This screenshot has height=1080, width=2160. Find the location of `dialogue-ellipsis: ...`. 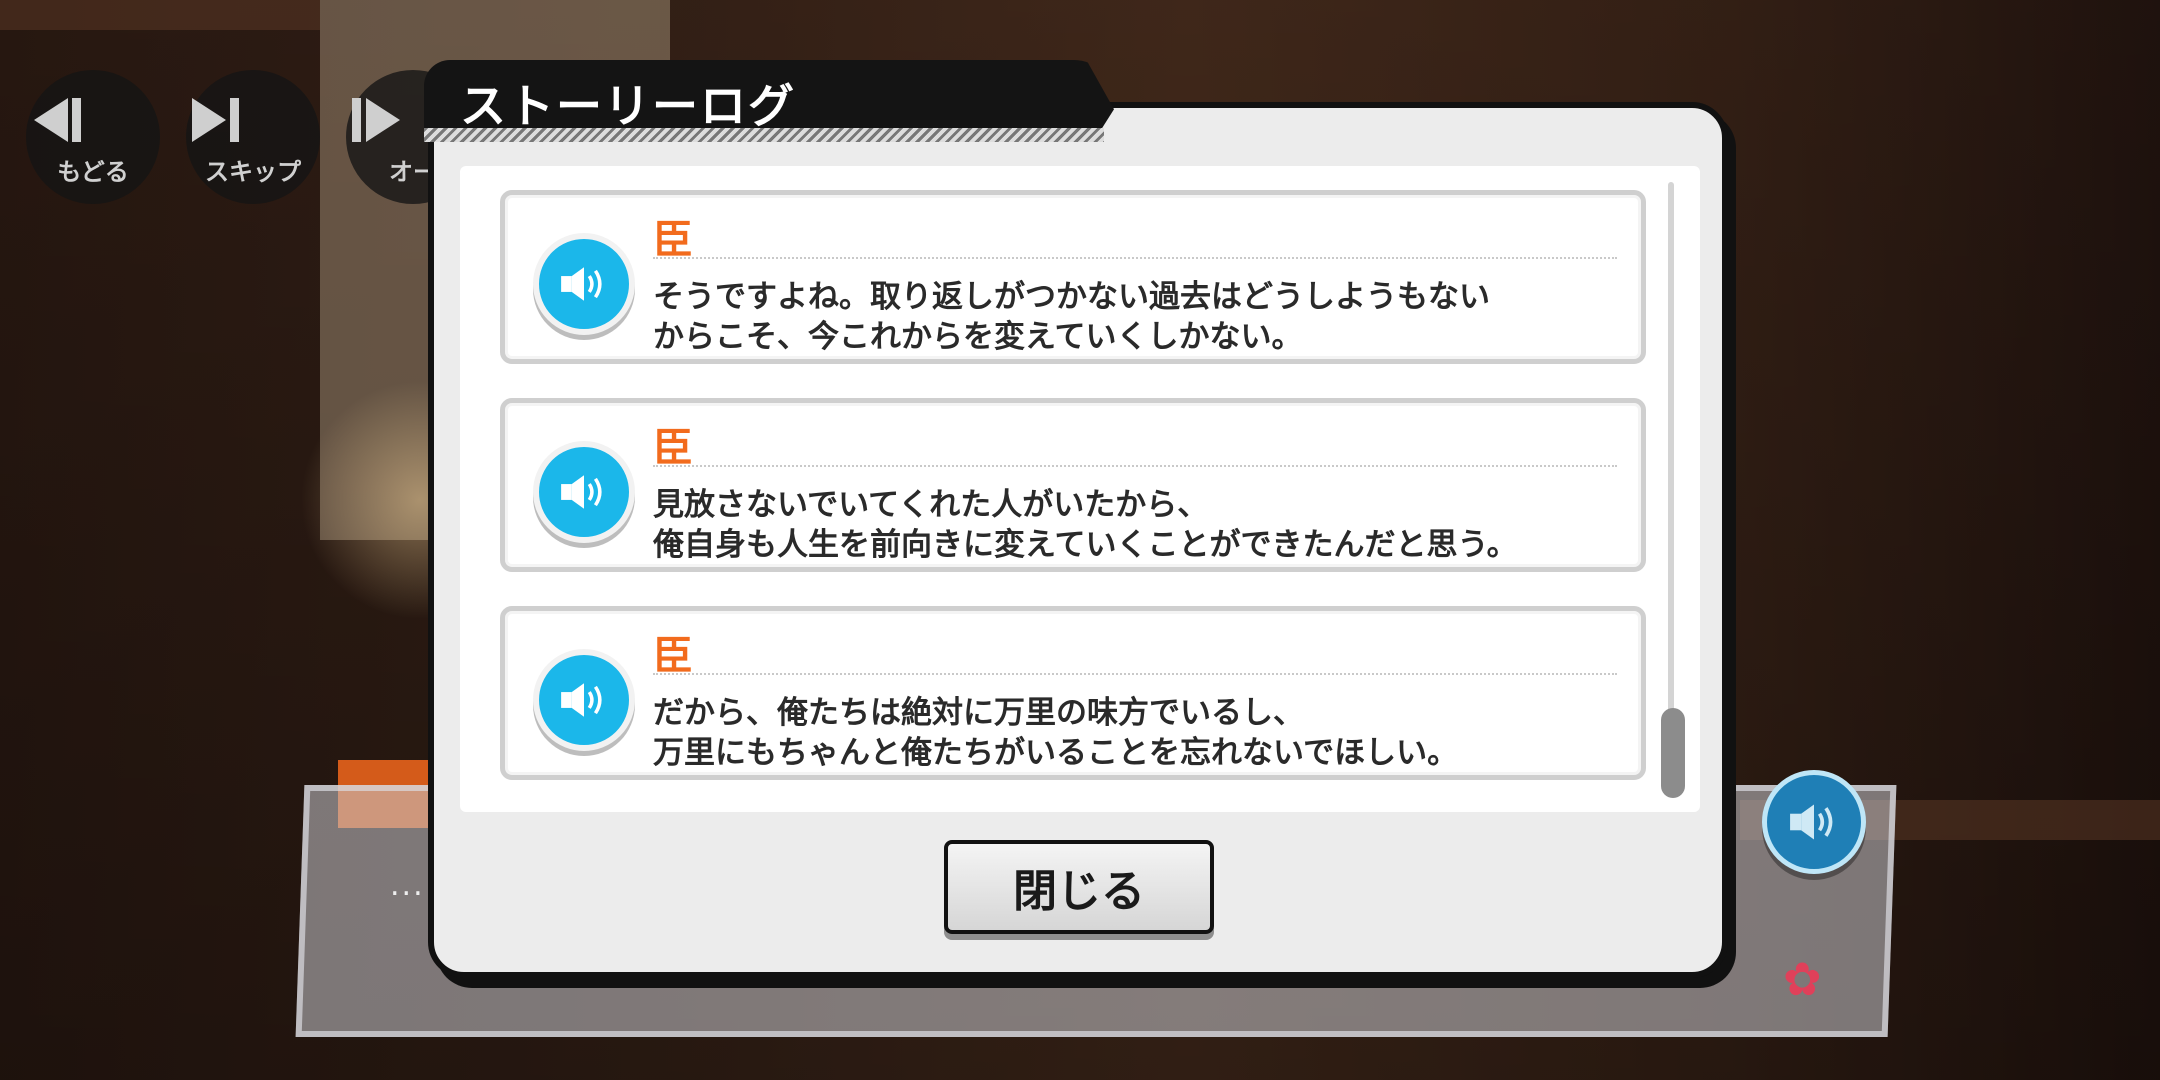

dialogue-ellipsis: ... is located at coordinates (407, 885).